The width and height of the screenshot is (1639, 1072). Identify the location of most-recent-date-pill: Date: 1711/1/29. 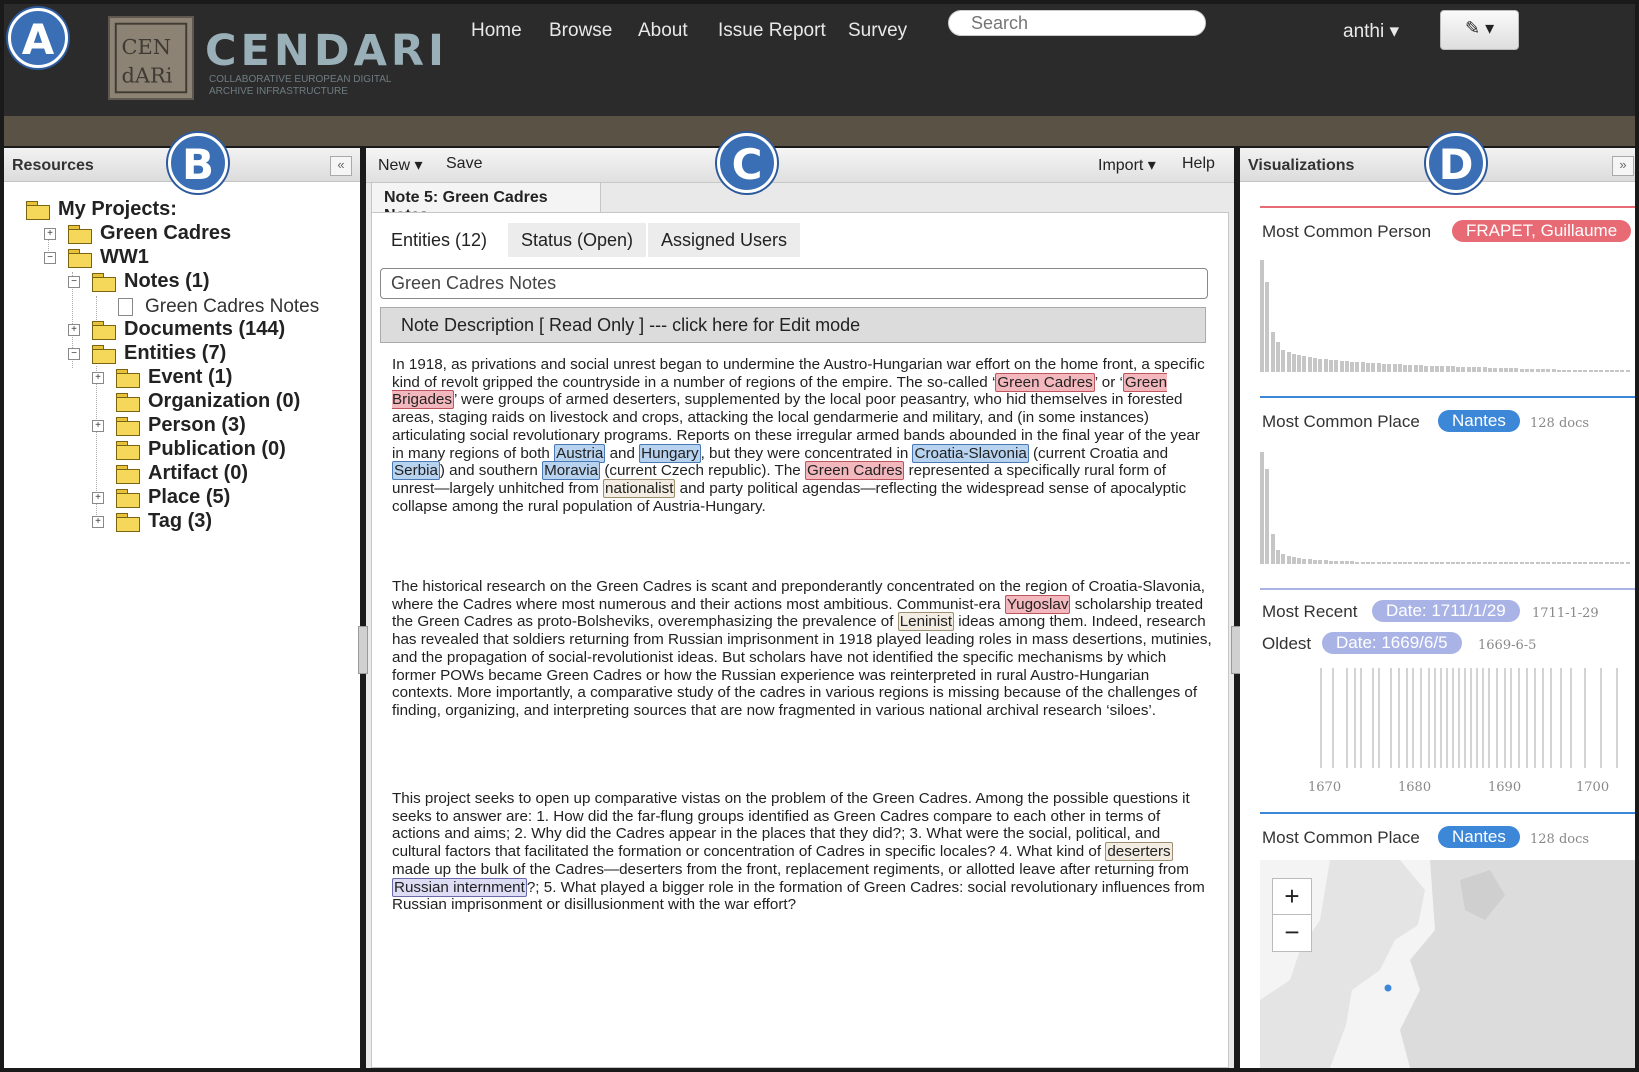
(1446, 611).